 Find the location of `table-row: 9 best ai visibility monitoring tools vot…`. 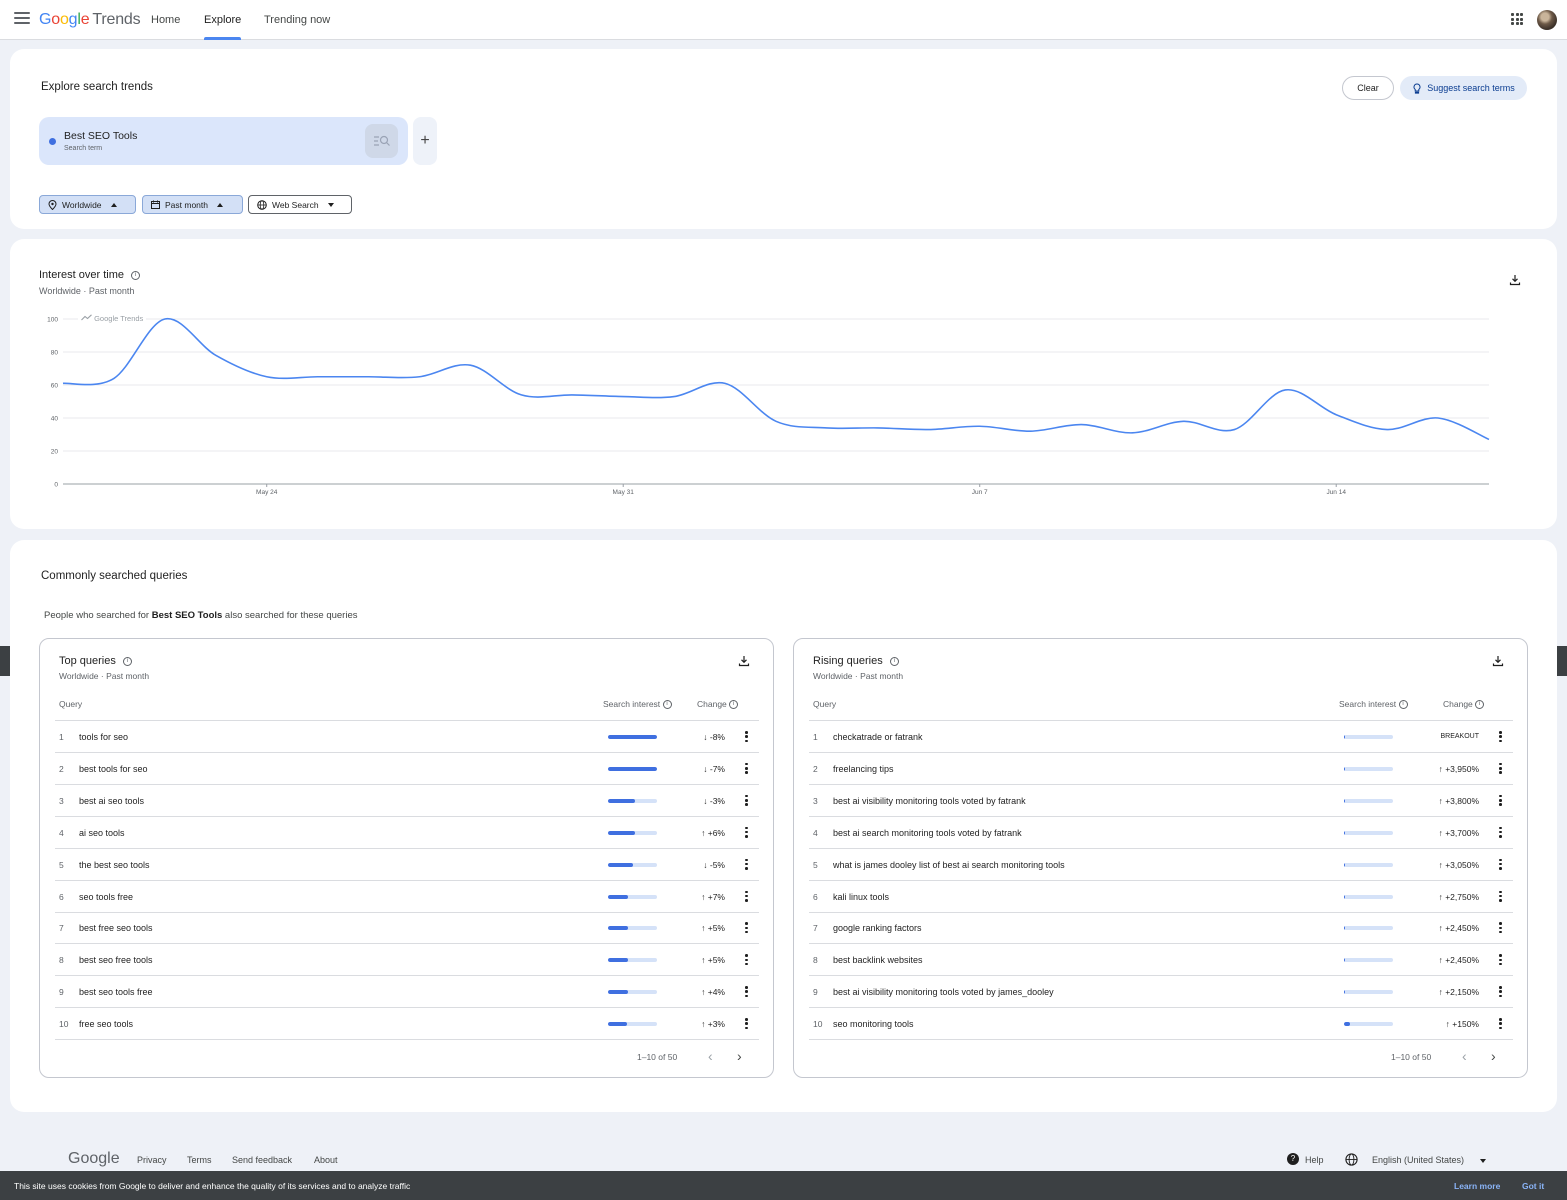

table-row: 9 best ai visibility monitoring tools vot… is located at coordinates (1161, 992).